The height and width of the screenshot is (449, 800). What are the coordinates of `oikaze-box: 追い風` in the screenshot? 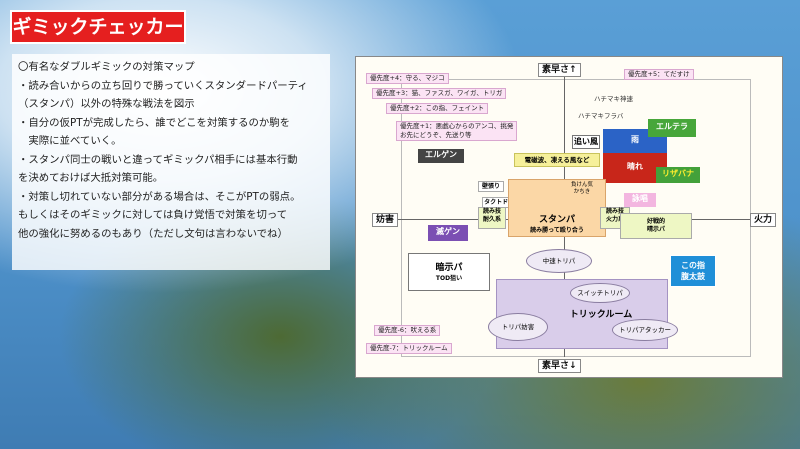 It's located at (586, 142).